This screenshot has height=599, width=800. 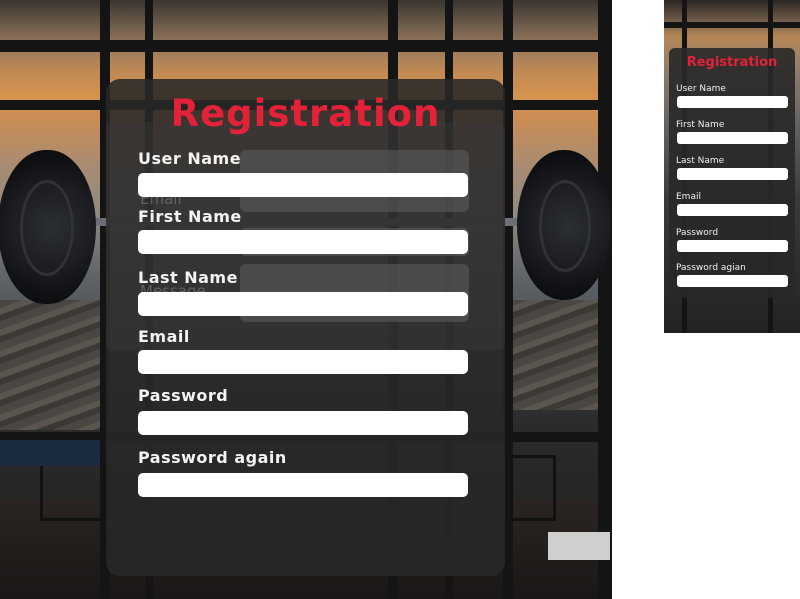 I want to click on mobile-first-name-input, so click(x=732, y=138).